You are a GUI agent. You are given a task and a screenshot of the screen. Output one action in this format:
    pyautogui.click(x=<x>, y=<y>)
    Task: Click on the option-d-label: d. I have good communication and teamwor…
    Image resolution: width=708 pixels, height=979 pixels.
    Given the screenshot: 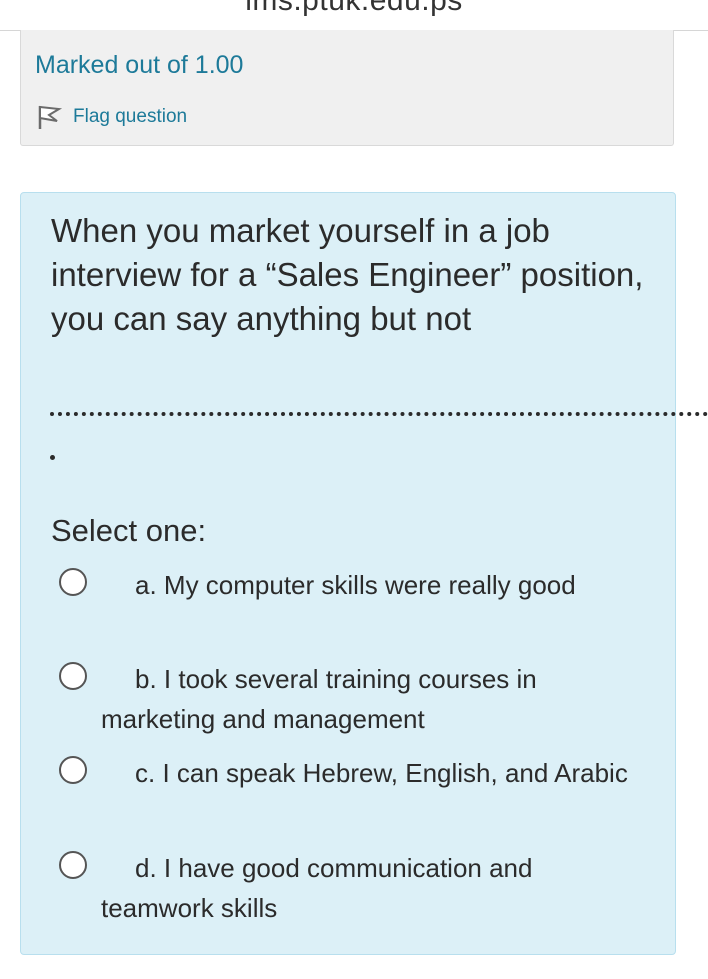 What is the action you would take?
    pyautogui.click(x=317, y=888)
    